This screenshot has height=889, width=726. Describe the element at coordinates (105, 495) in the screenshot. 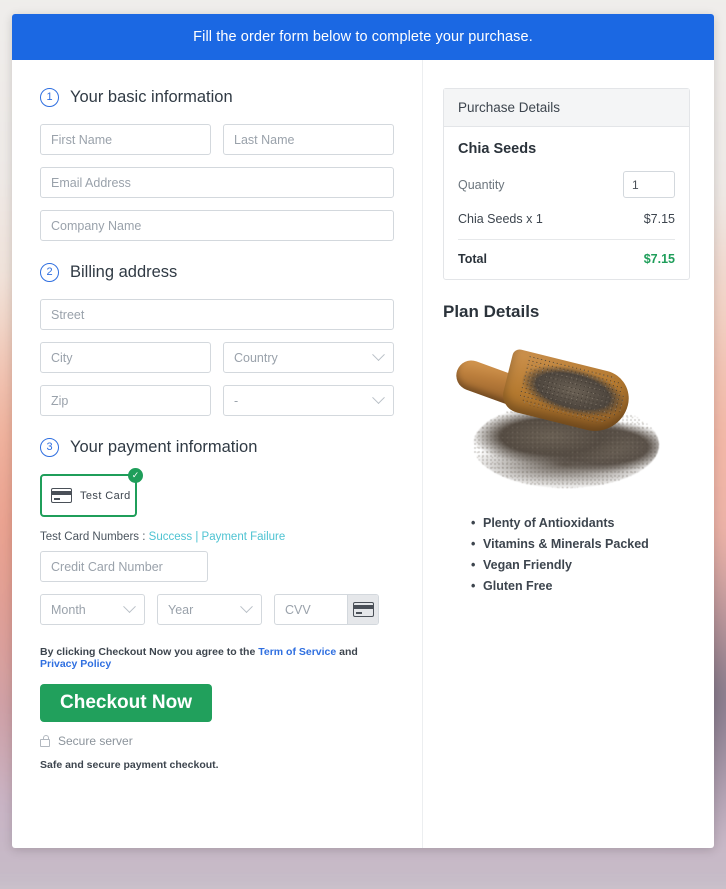

I see `payment-method-label: Test Card` at that location.